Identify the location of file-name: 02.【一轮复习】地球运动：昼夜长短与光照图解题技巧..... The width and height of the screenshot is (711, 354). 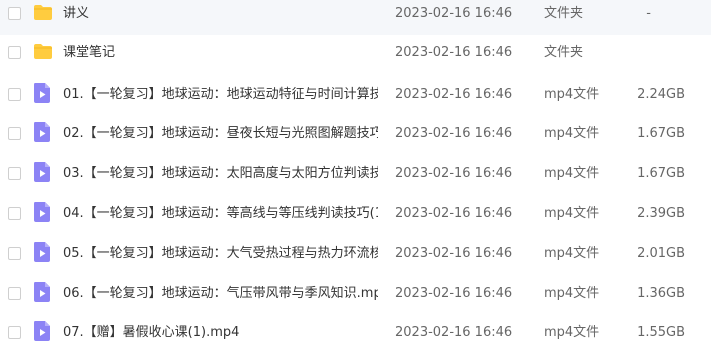
(220, 134).